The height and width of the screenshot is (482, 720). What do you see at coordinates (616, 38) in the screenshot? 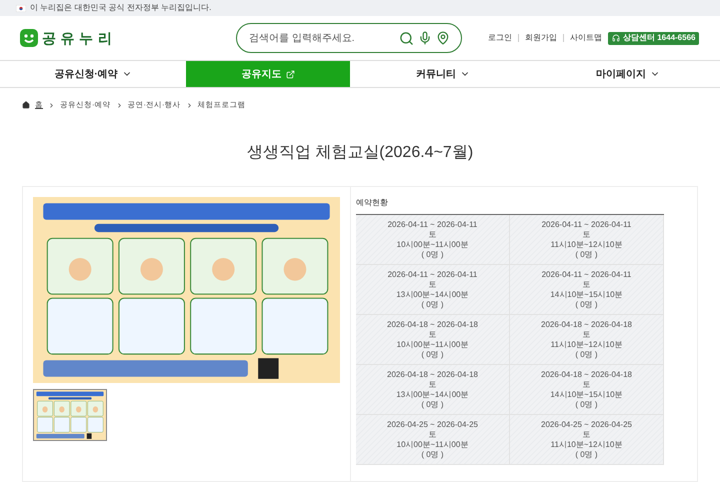
I see `headset-icon` at bounding box center [616, 38].